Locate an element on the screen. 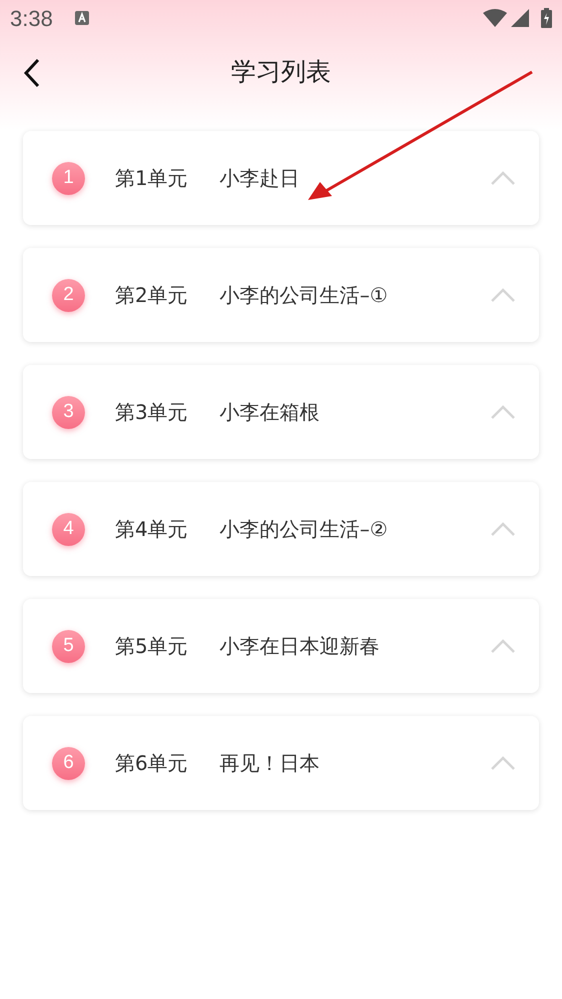 The width and height of the screenshot is (562, 999). unit-number-badge: 3 is located at coordinates (68, 412).